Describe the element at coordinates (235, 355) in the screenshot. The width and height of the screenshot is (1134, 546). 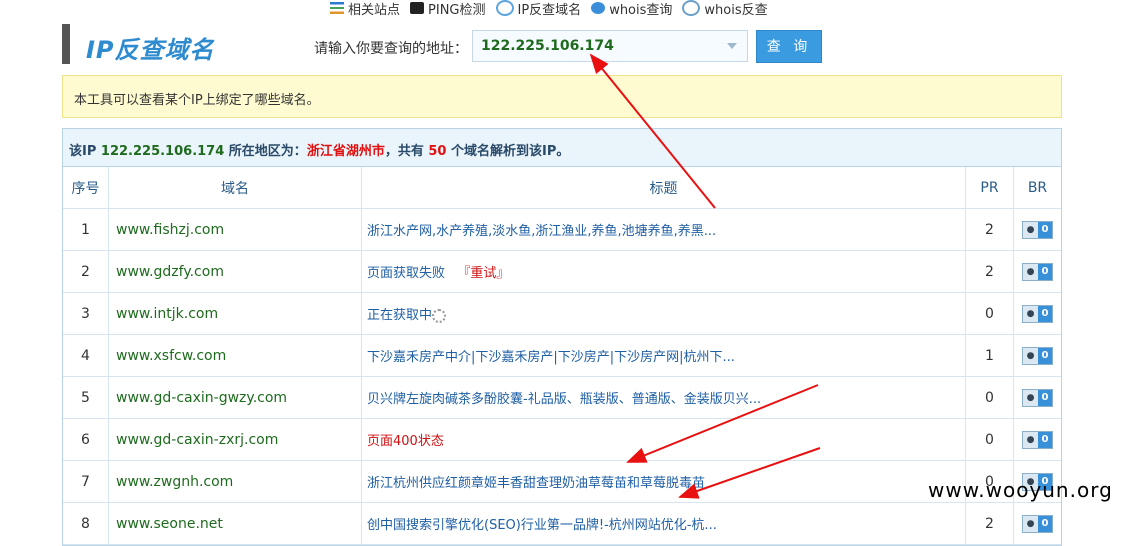
I see `row-domain: www.xsfcw.com` at that location.